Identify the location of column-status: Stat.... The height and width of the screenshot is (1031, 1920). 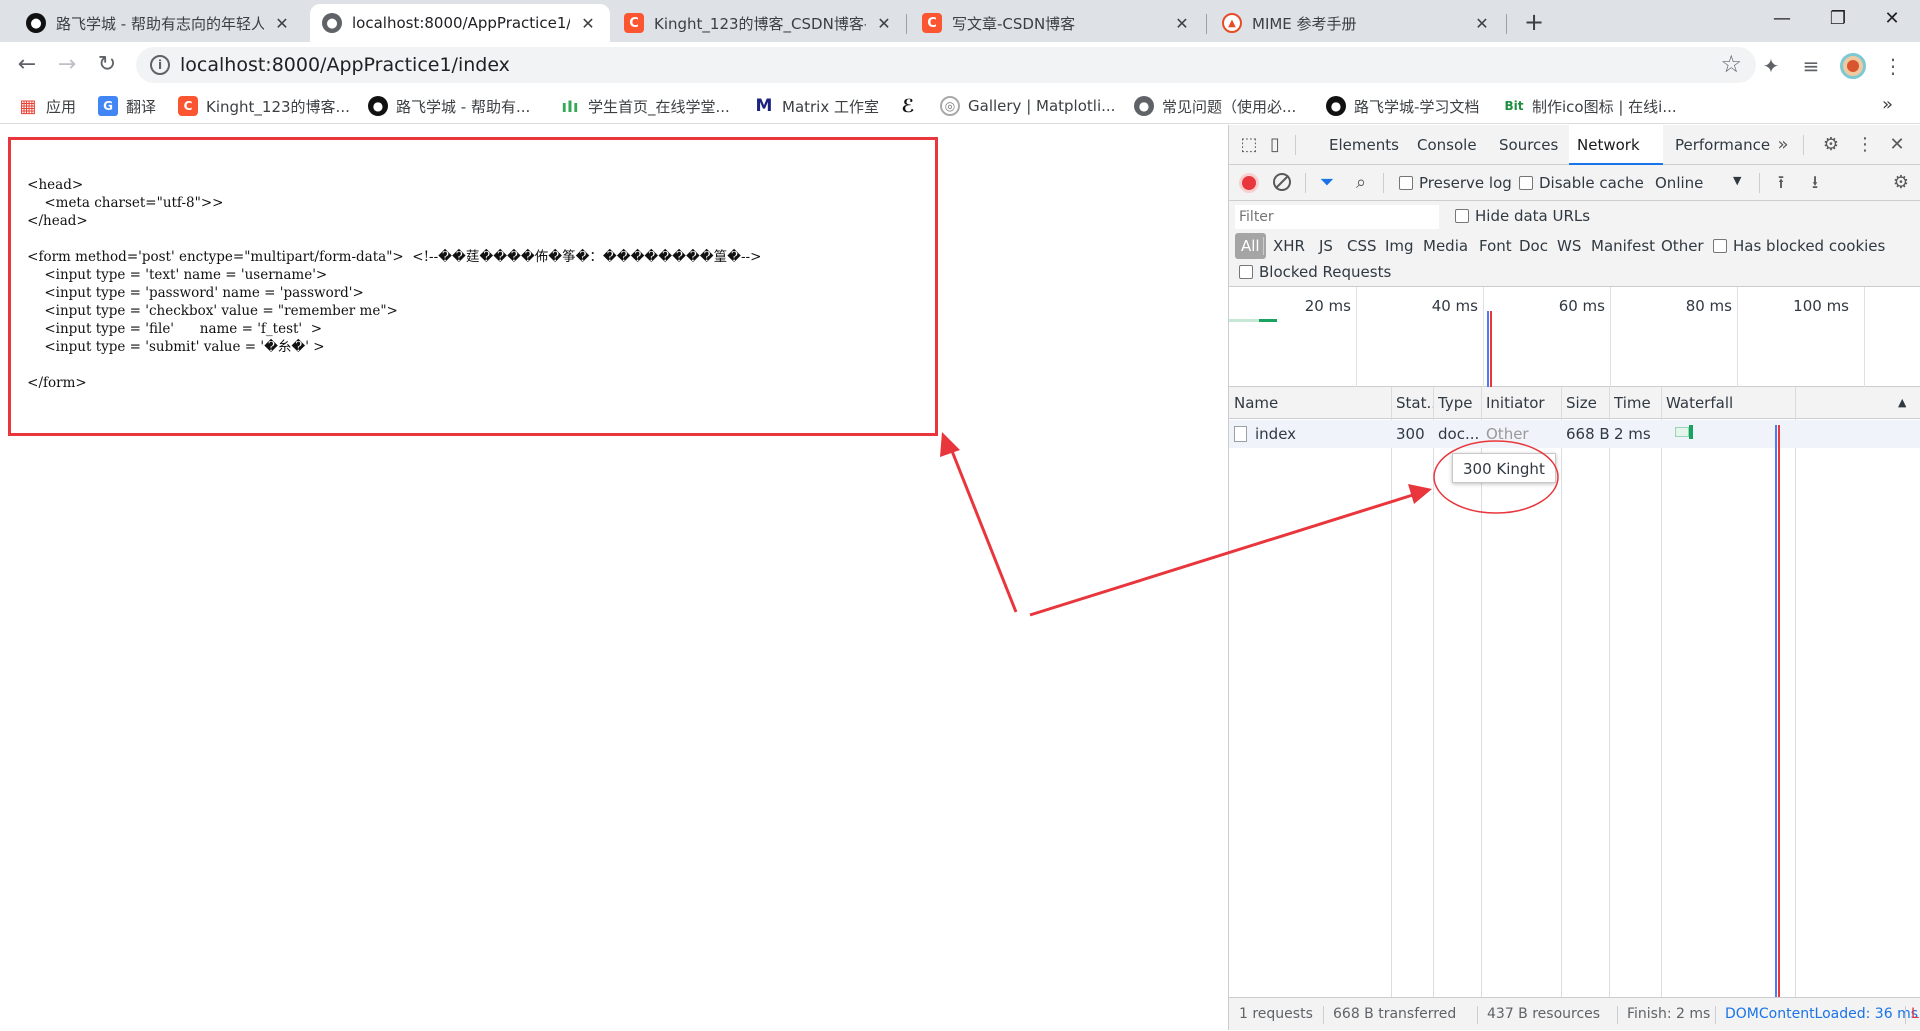
(1412, 403).